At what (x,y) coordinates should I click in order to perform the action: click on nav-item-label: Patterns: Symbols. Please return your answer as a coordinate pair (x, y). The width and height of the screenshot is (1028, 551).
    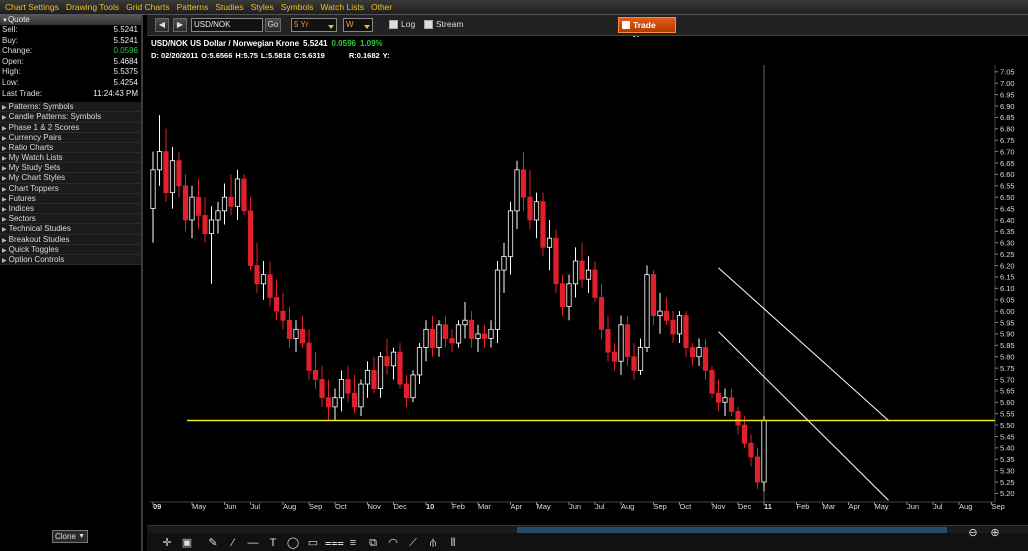
    Looking at the image, I should click on (41, 107).